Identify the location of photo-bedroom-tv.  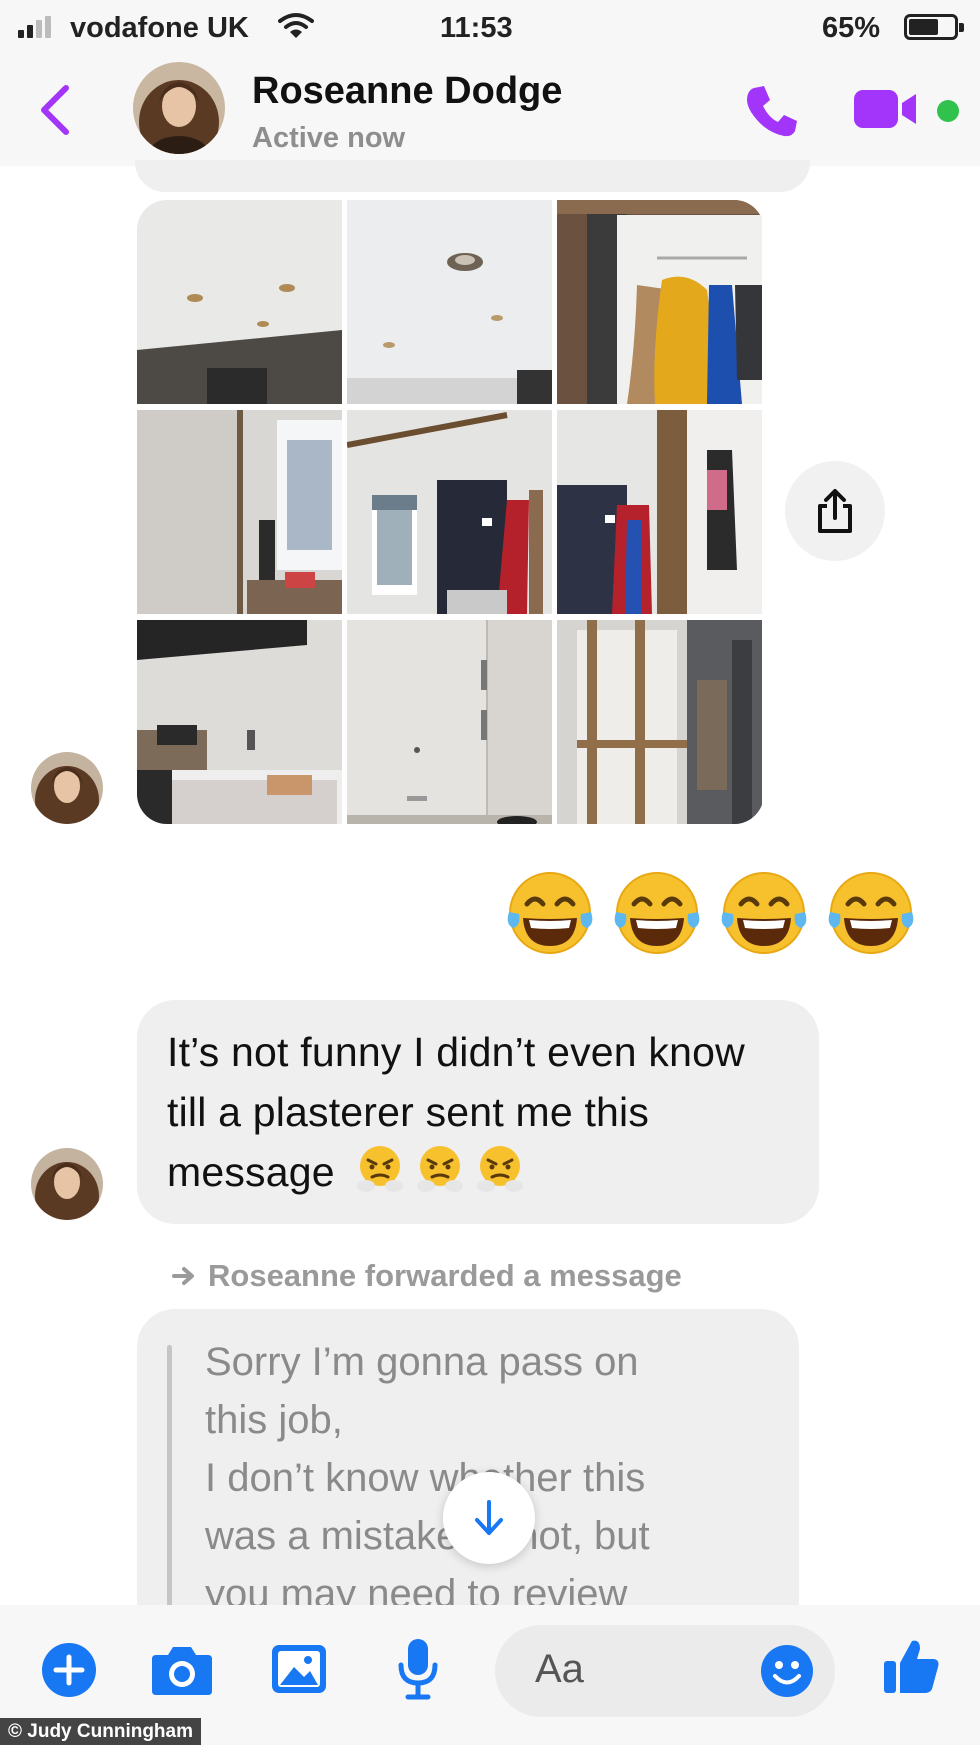
(239, 722).